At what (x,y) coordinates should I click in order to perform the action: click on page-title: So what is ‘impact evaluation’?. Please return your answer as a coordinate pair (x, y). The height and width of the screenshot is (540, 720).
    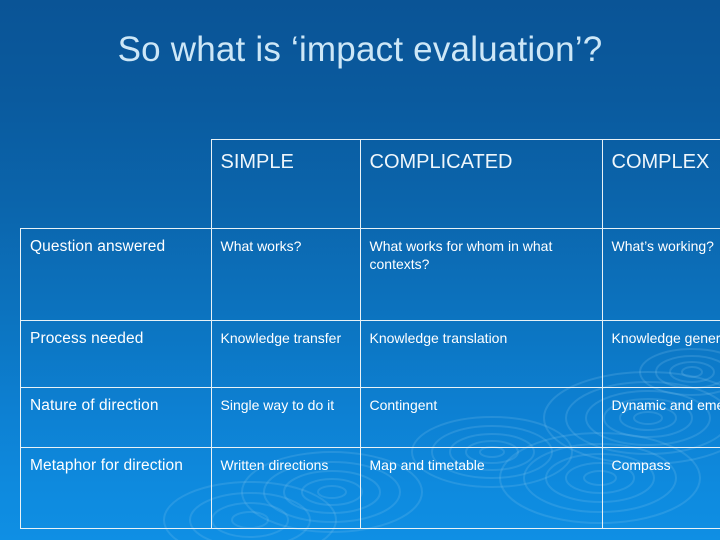
    Looking at the image, I should click on (360, 49).